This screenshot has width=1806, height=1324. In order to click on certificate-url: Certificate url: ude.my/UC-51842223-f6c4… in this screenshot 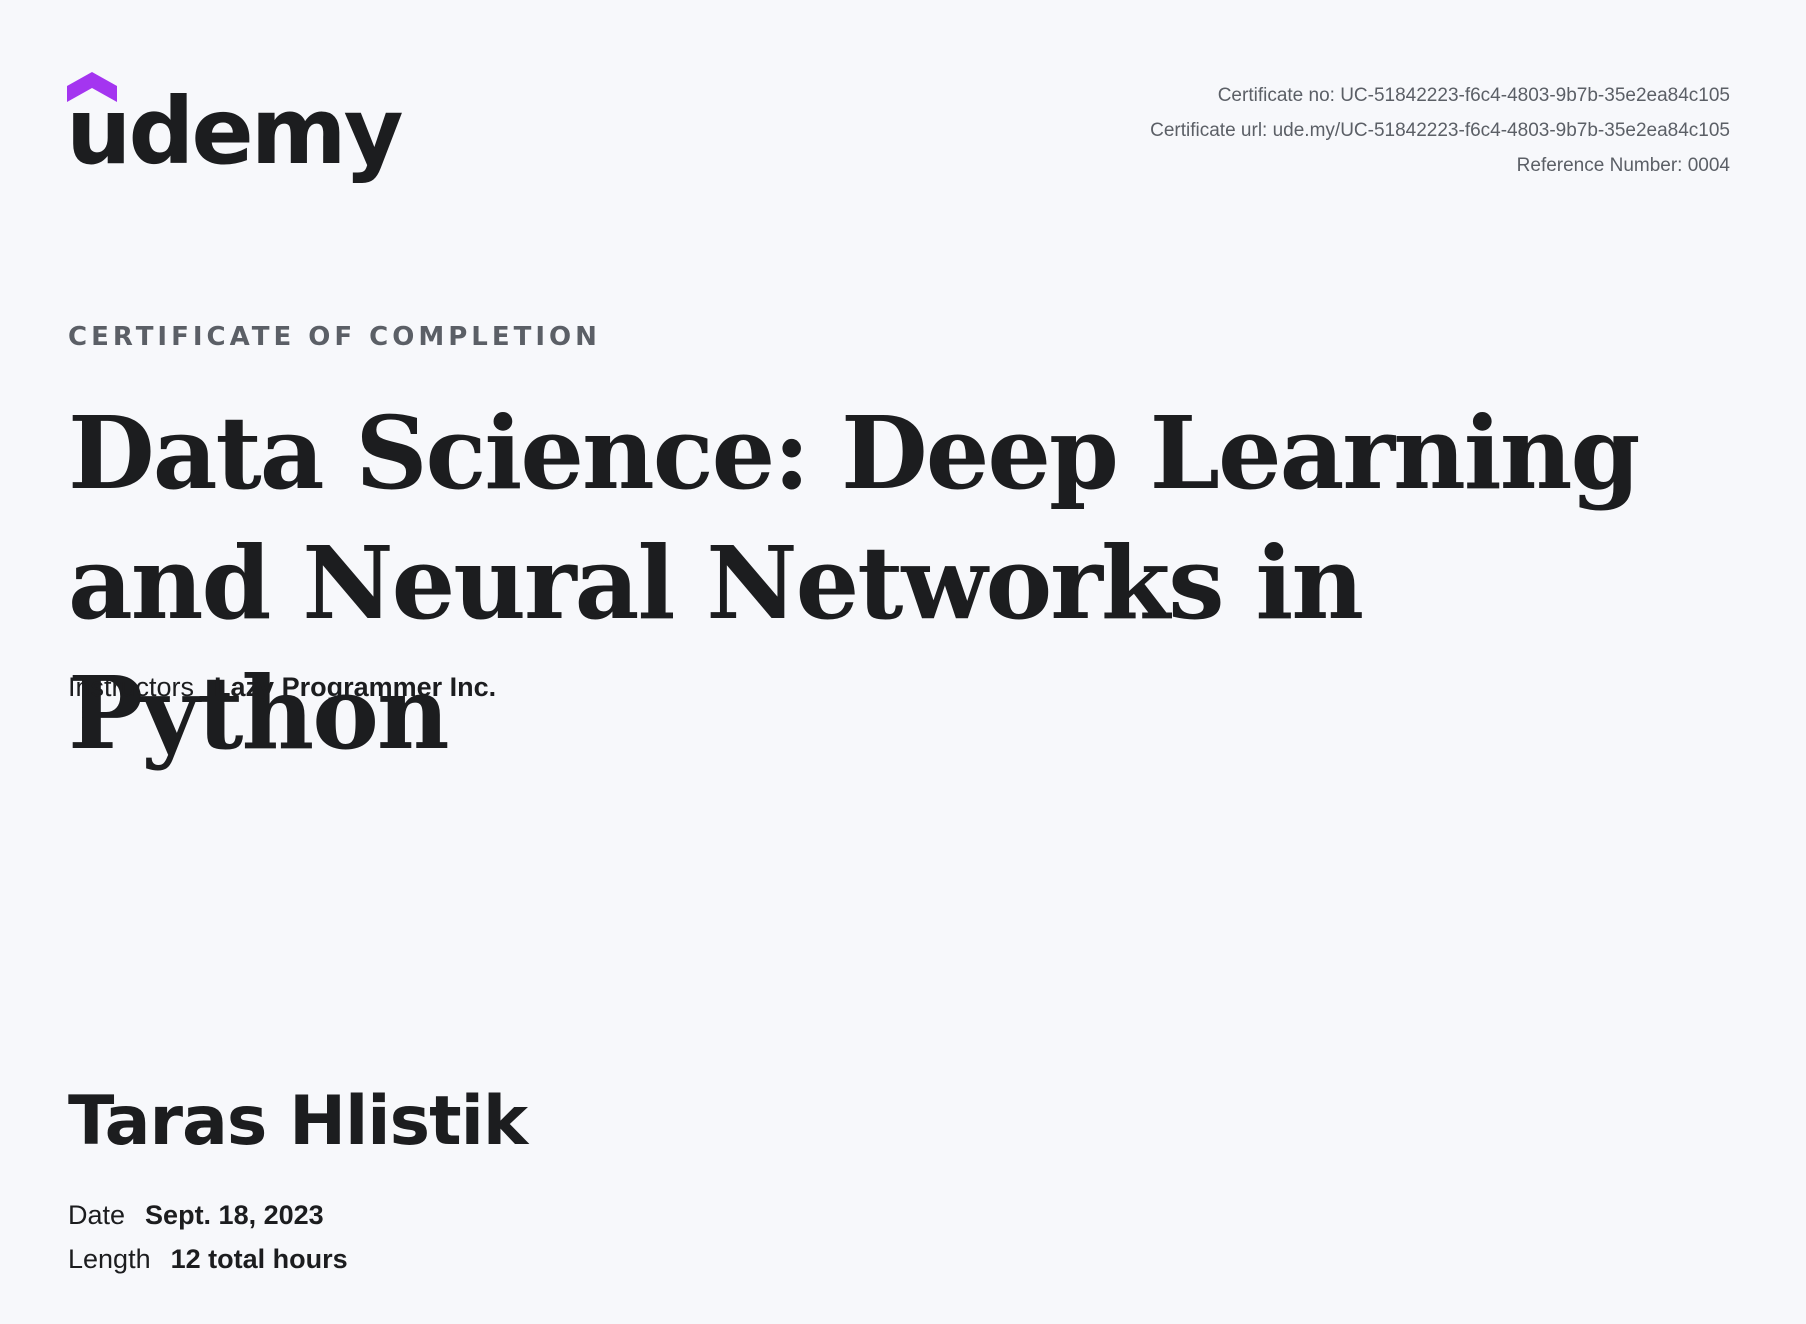, I will do `click(1440, 130)`.